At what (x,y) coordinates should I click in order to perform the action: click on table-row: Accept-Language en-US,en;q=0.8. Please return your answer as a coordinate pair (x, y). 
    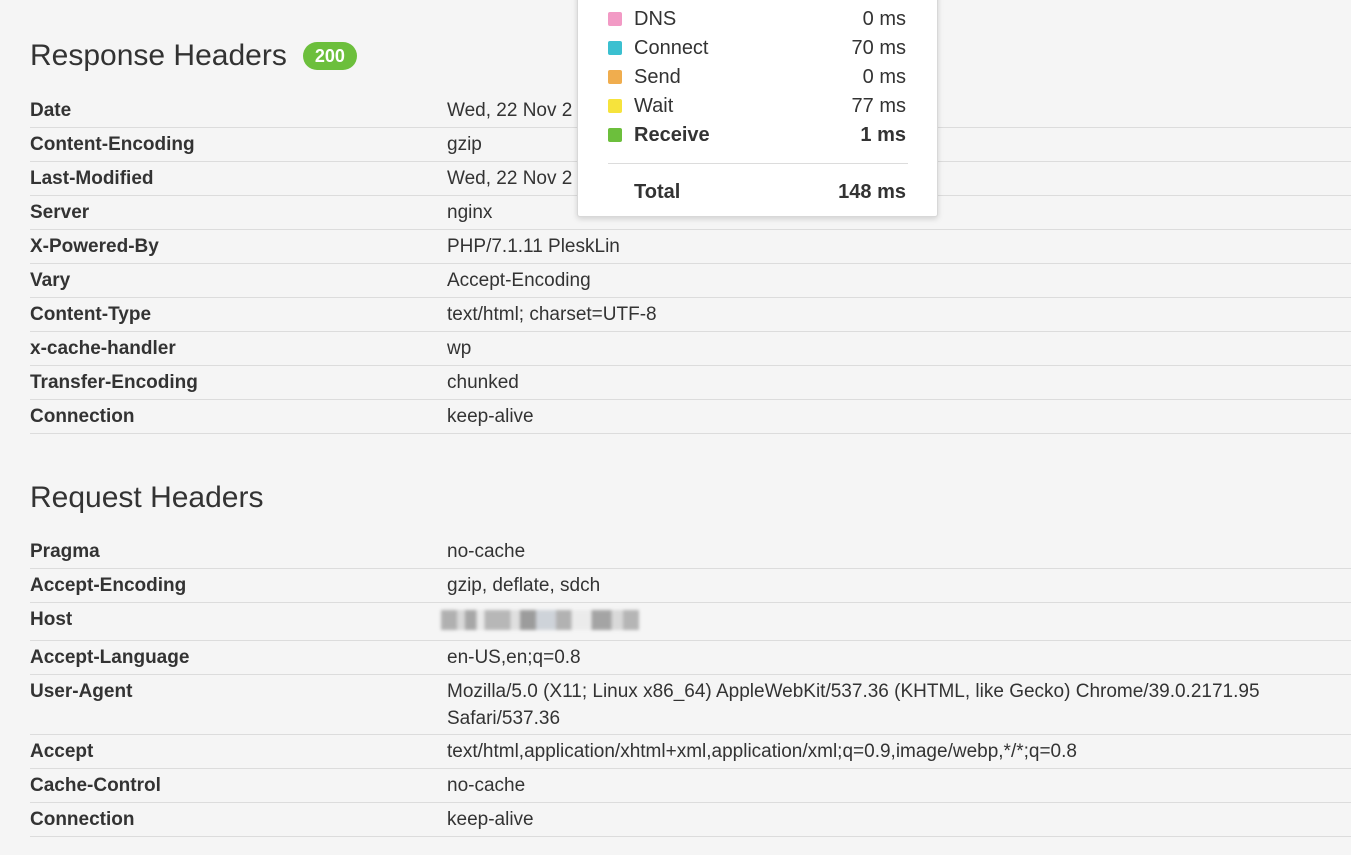
    Looking at the image, I should click on (690, 658).